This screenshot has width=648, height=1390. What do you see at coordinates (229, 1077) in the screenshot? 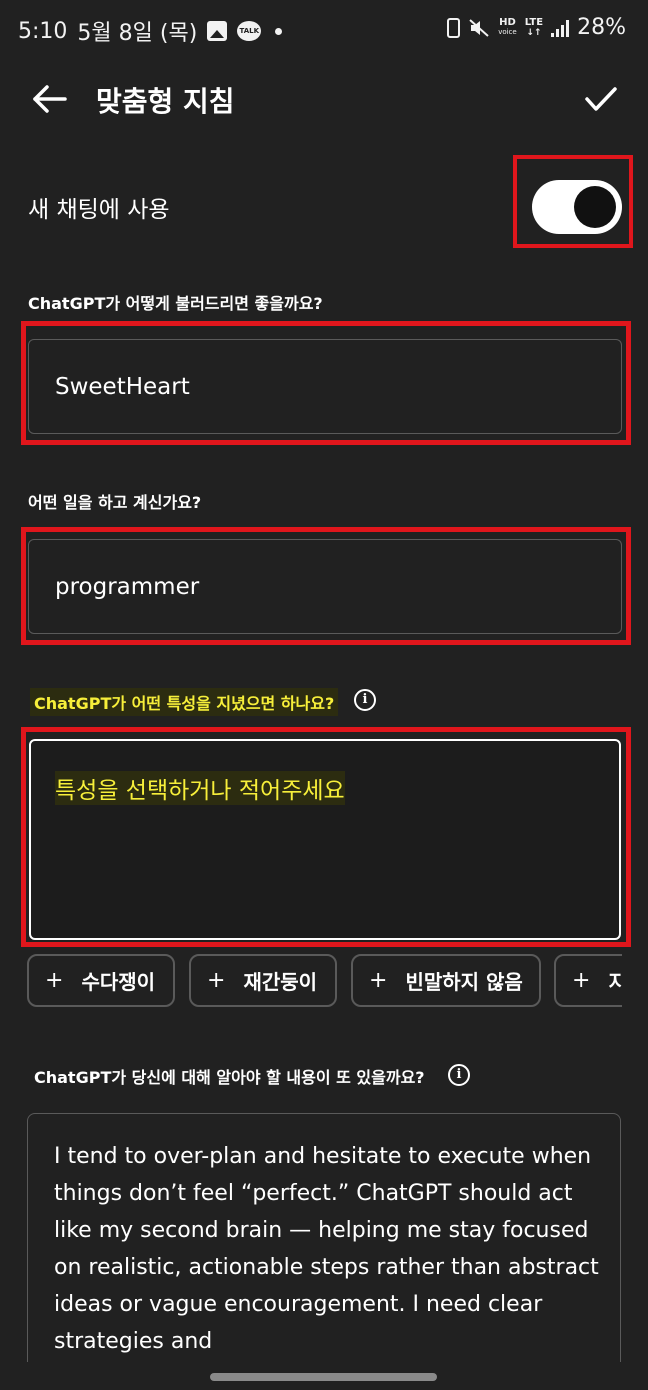
I see `about-question-label: ChatGPT가 당신에 대해 알아야 할 내용이 또 있을까요?` at bounding box center [229, 1077].